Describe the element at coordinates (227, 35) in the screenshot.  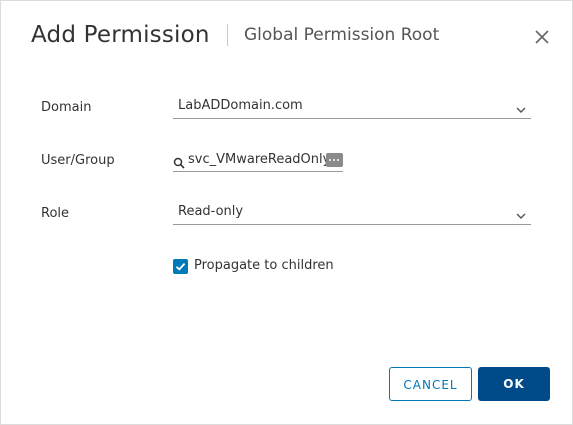
I see `title-divider` at that location.